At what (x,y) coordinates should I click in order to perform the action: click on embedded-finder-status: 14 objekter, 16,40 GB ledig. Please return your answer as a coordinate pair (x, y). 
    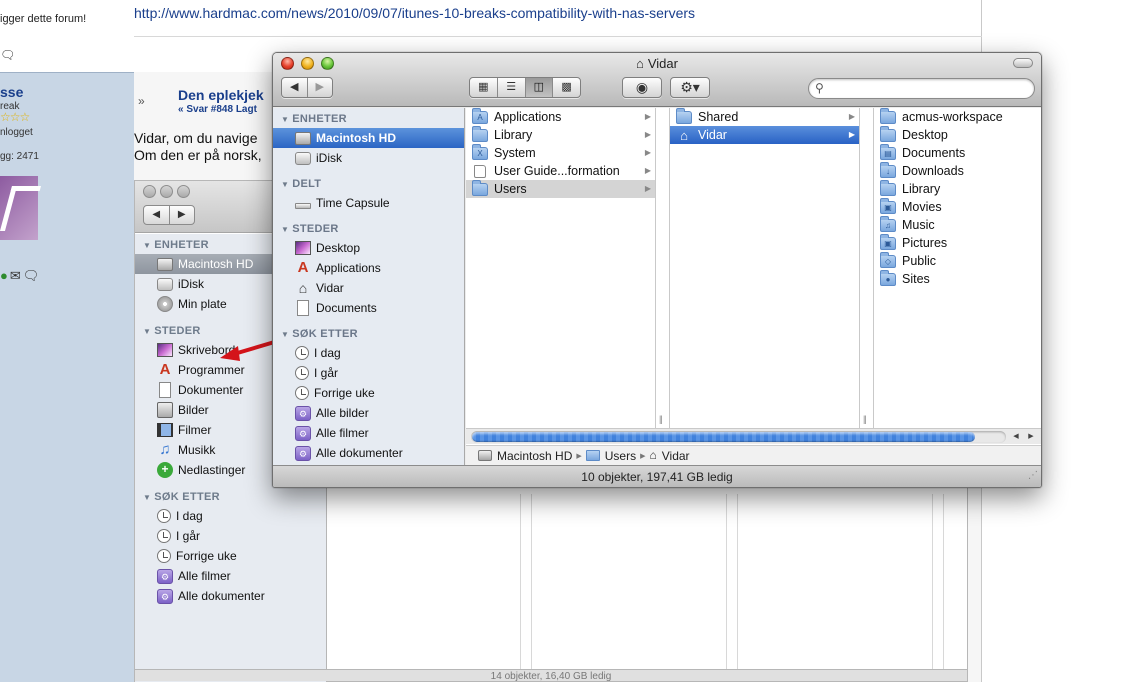
    Looking at the image, I should click on (551, 675).